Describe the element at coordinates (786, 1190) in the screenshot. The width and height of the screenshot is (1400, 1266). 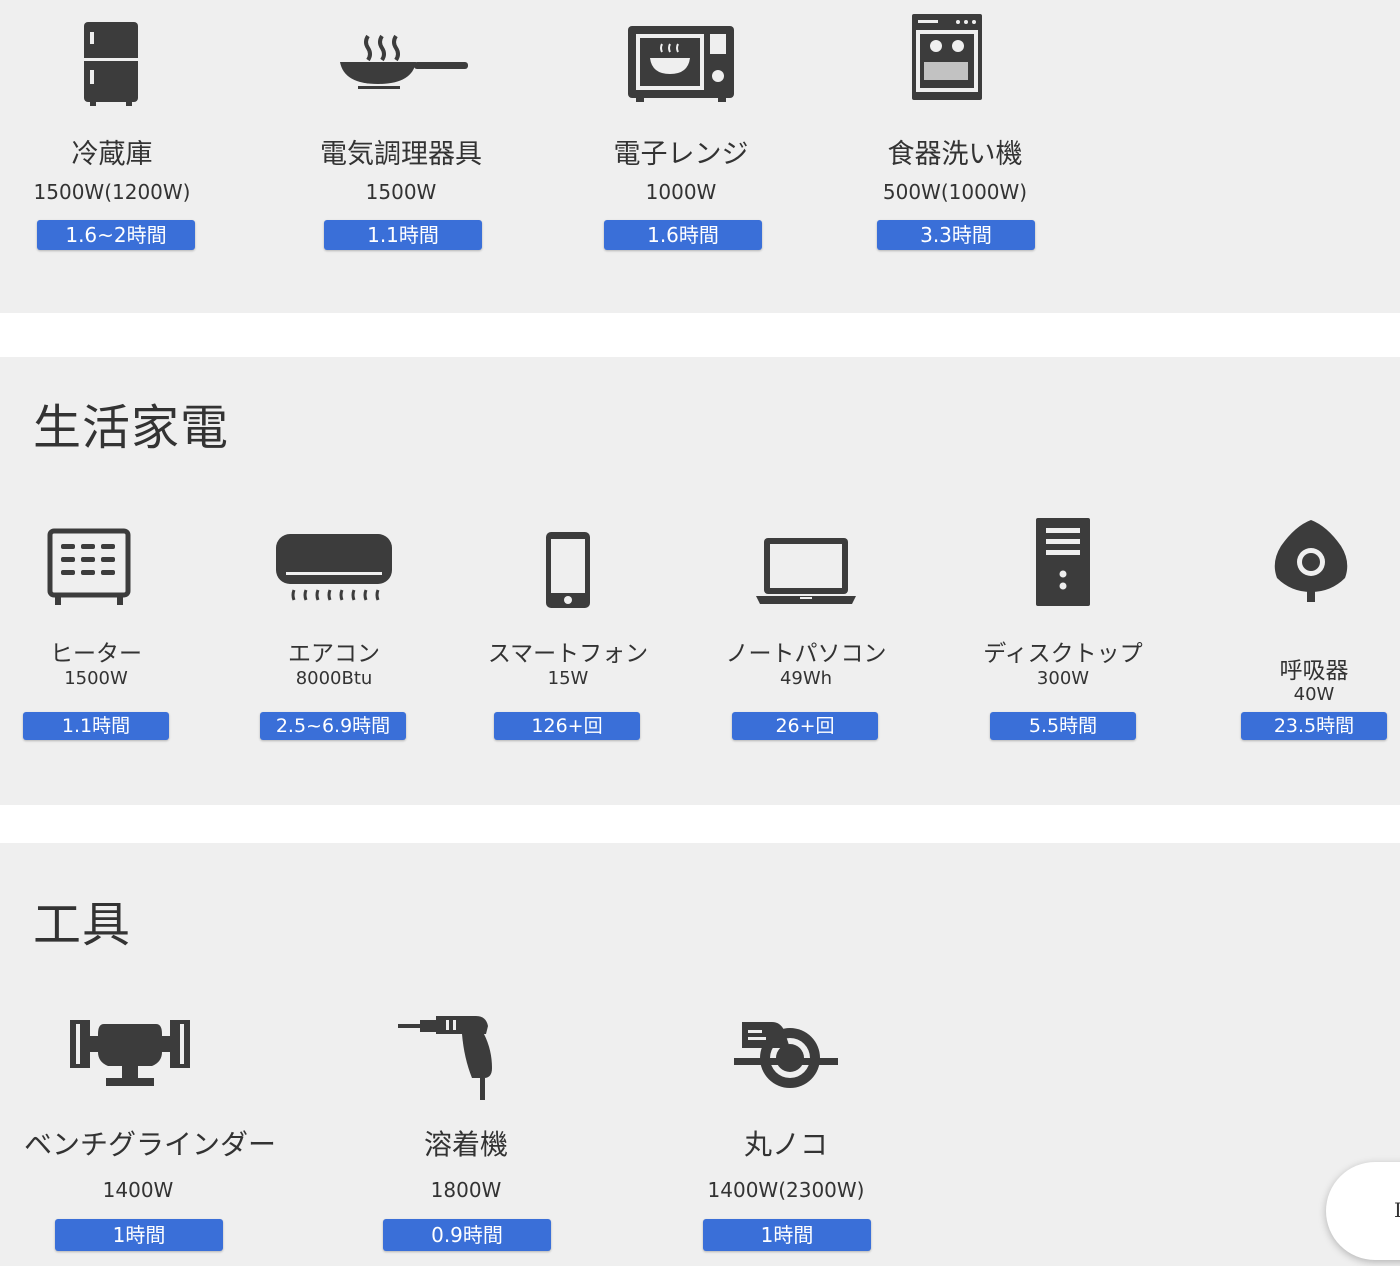
I see `tool-wattage: 1400W(2300W)` at that location.